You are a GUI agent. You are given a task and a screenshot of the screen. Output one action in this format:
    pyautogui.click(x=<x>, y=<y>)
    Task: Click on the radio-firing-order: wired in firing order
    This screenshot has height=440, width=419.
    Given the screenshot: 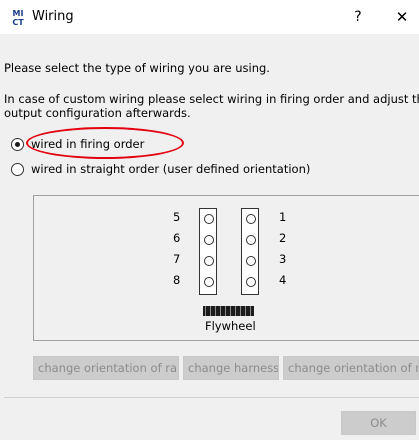 What is the action you would take?
    pyautogui.click(x=77, y=144)
    